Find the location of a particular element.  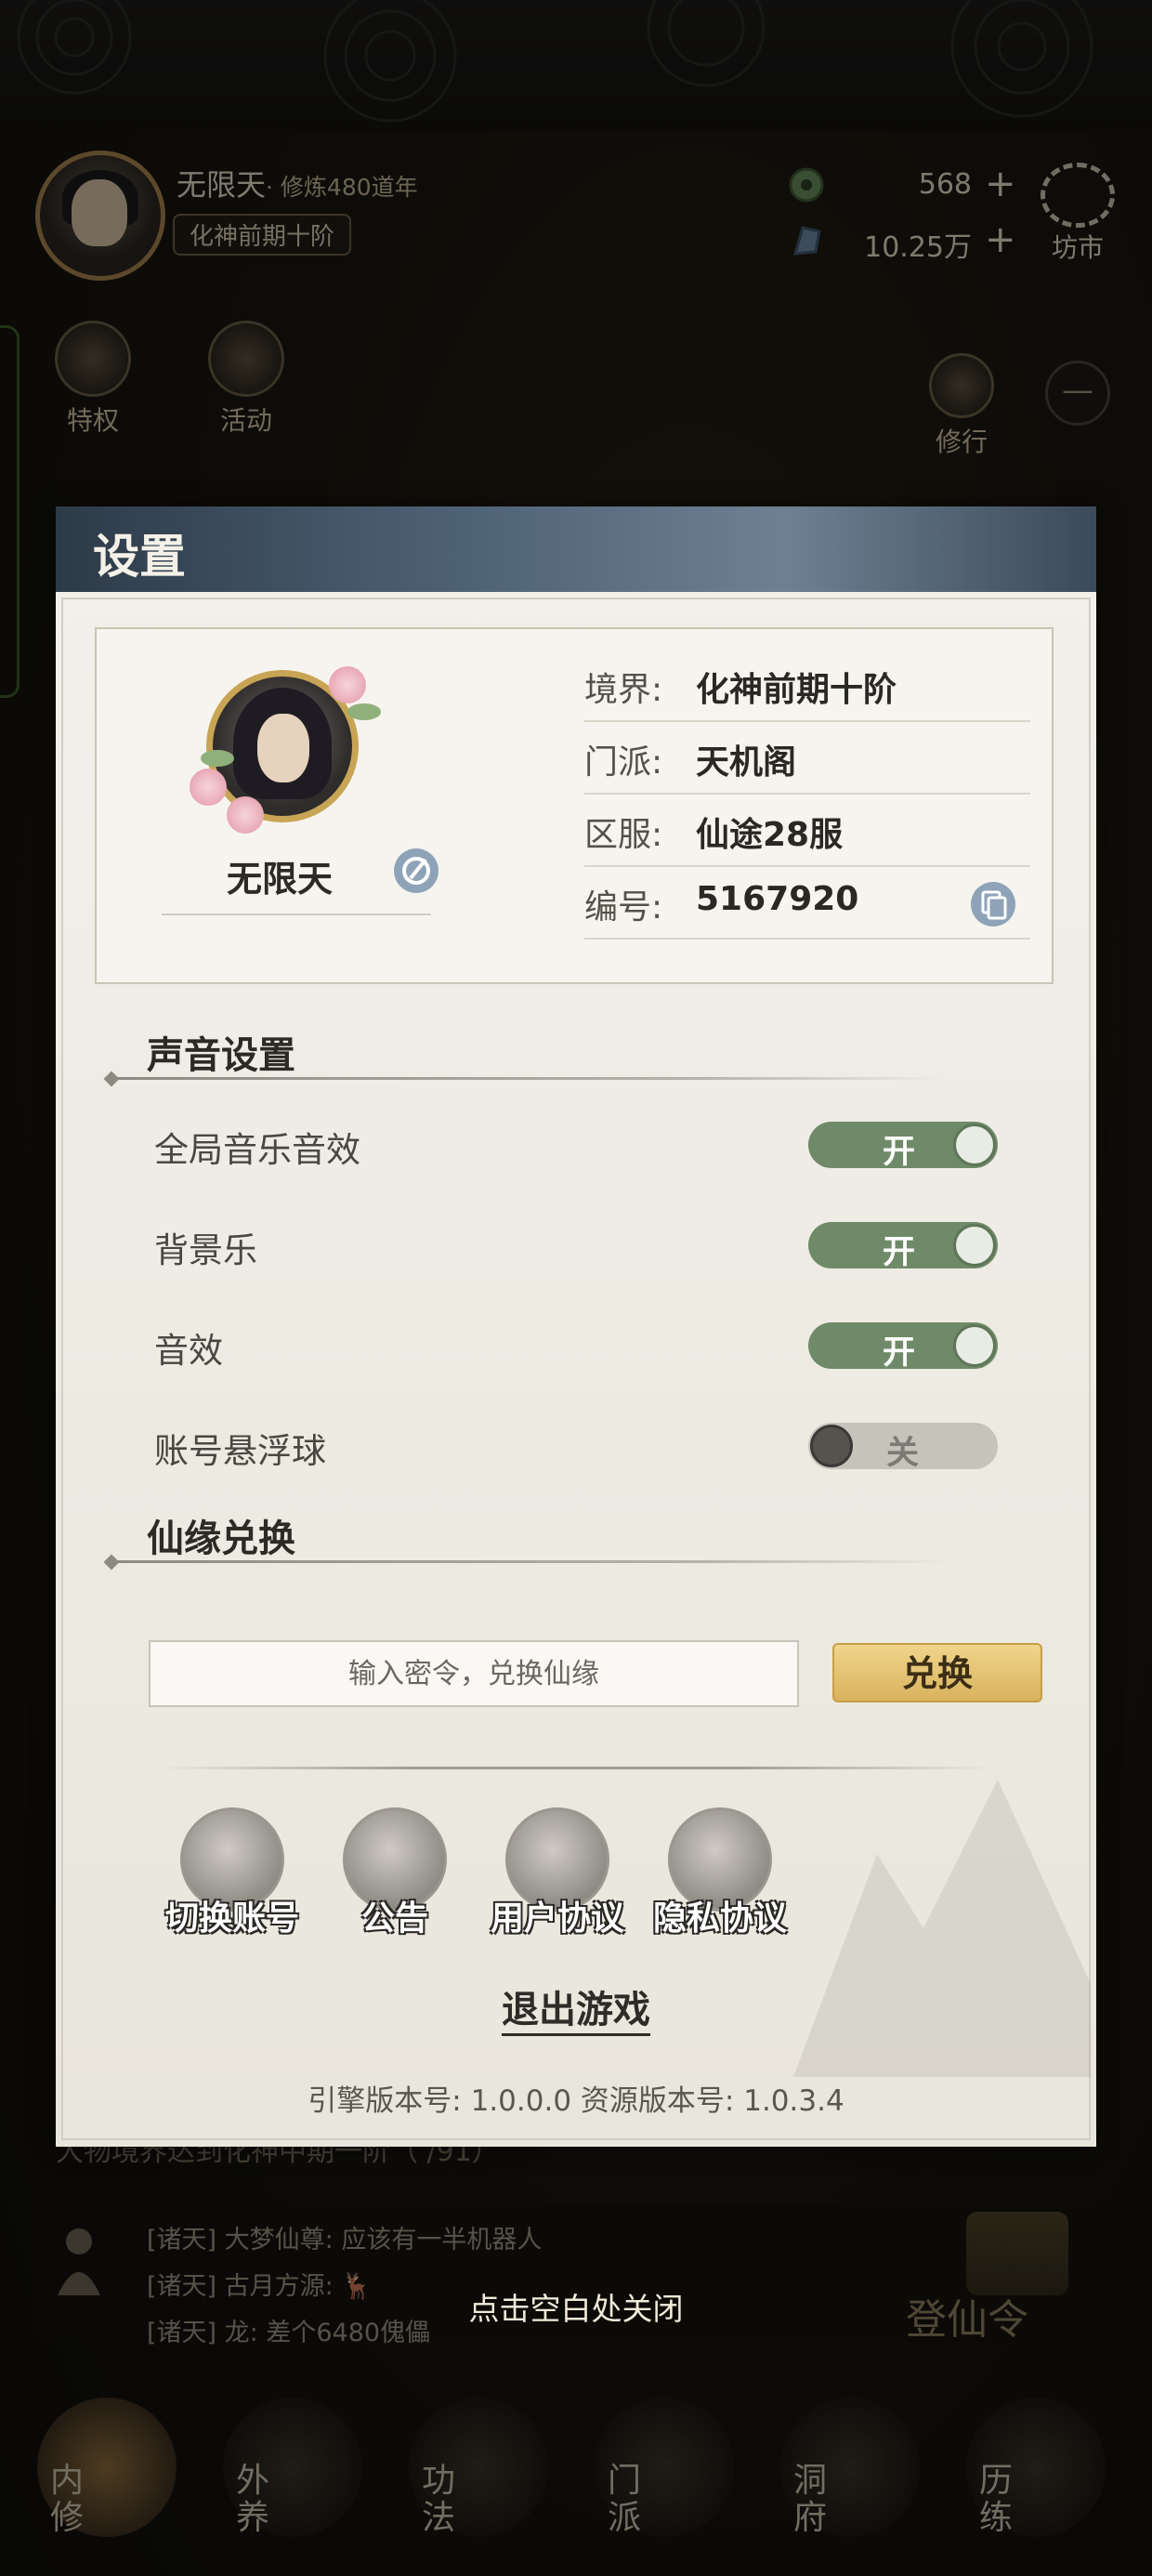

redeem-title: 仙缘兑换 is located at coordinates (221, 1539).